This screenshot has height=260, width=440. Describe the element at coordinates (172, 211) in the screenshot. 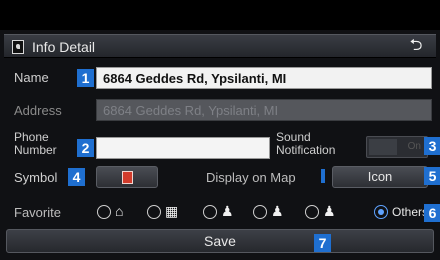

I see `office-icon: ▦` at that location.